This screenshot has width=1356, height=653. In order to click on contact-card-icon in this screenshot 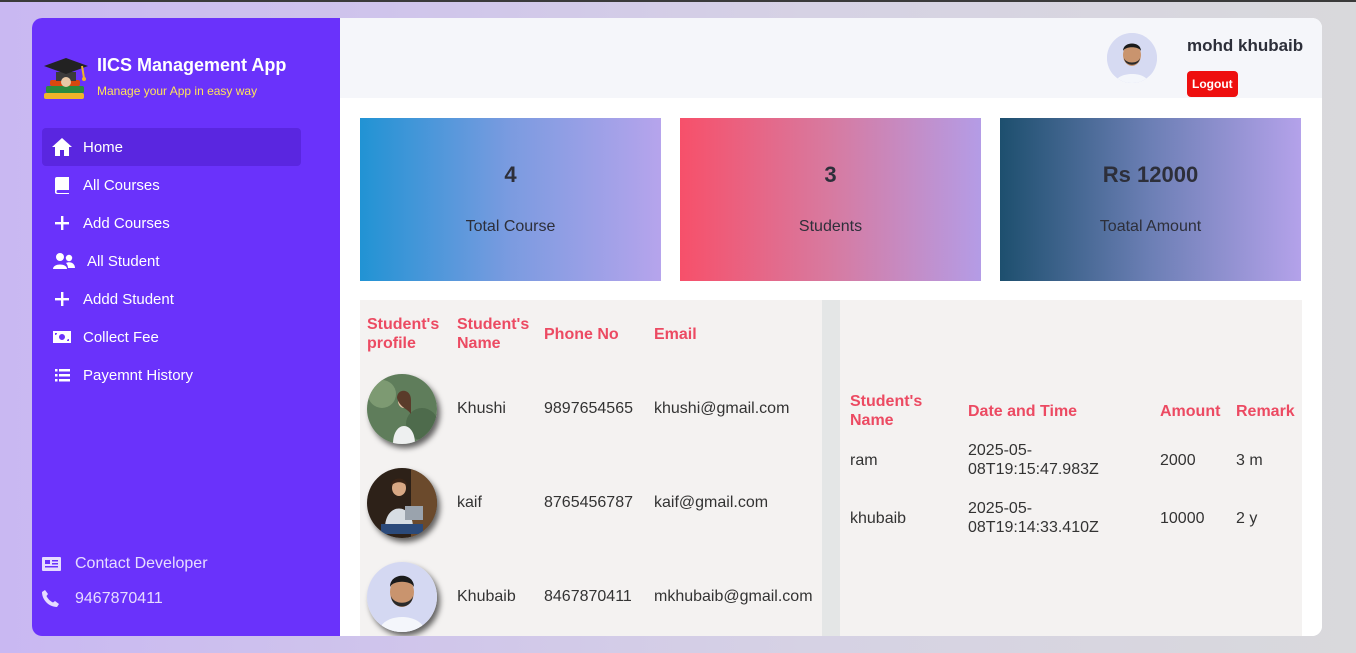, I will do `click(53, 563)`.